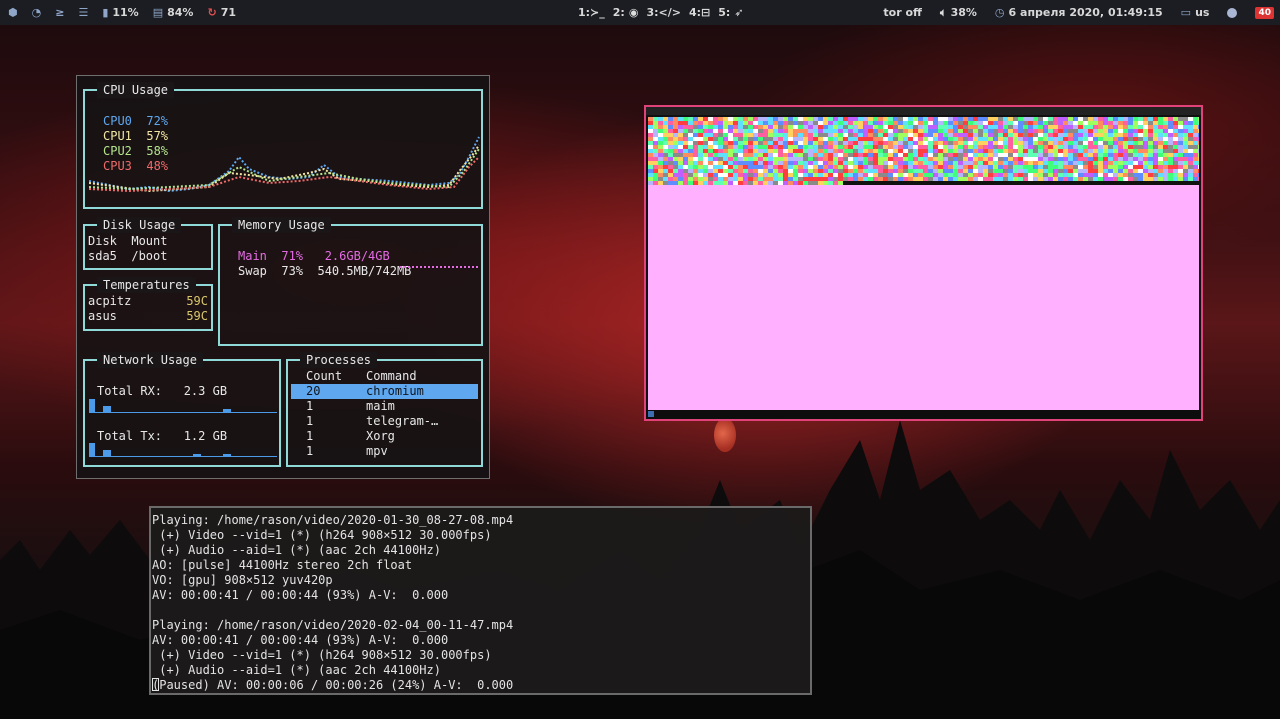 The height and width of the screenshot is (719, 1280). What do you see at coordinates (391, 376) in the screenshot?
I see `processes-header-command: Command` at bounding box center [391, 376].